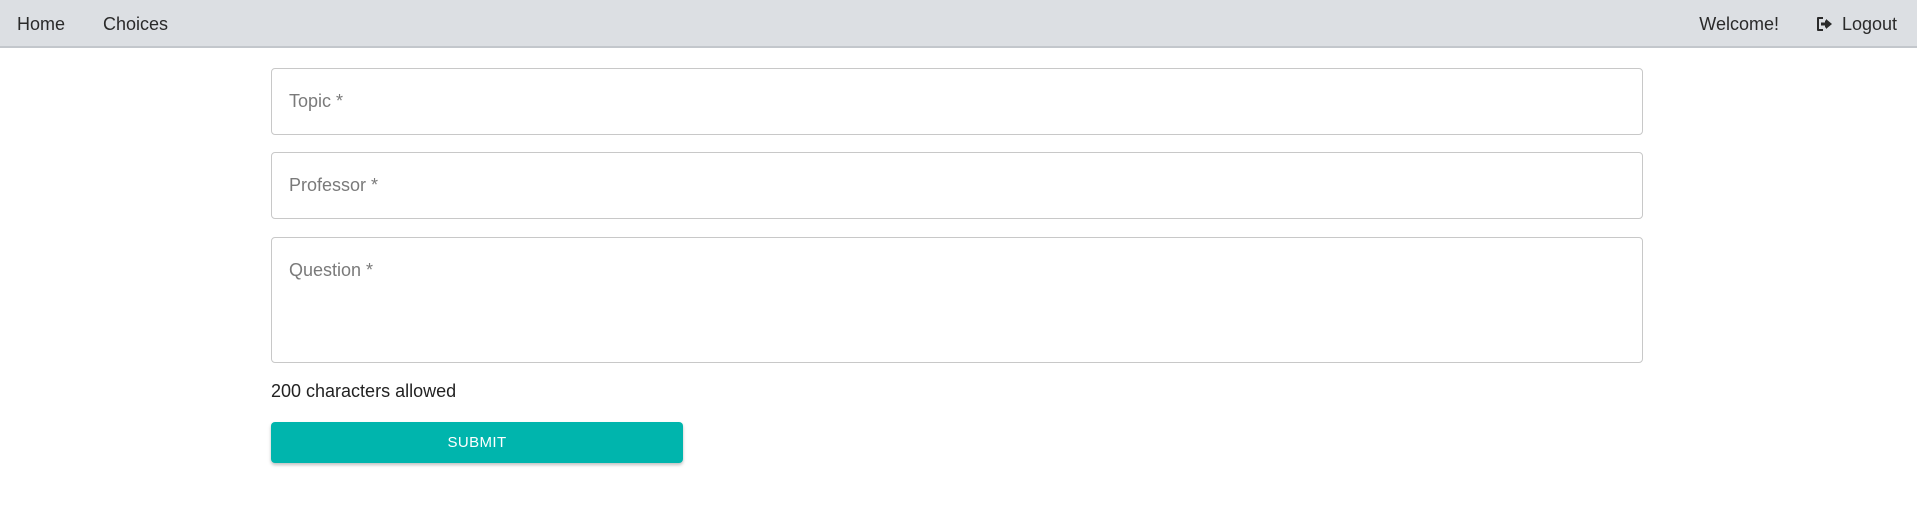  I want to click on professor-label: Professor *, so click(334, 185).